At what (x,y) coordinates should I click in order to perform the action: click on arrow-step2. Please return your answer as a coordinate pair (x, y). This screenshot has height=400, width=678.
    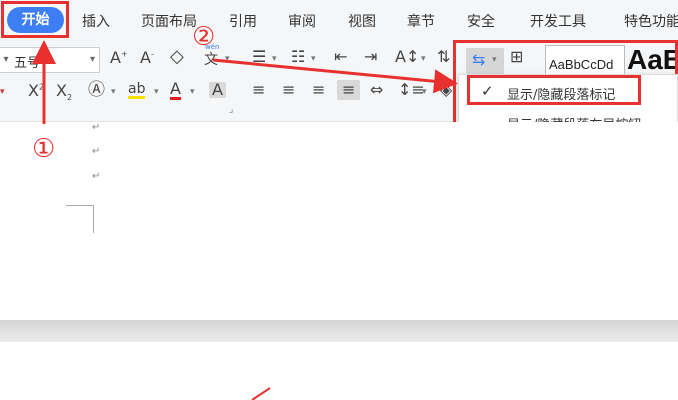
    Looking at the image, I should click on (335, 76).